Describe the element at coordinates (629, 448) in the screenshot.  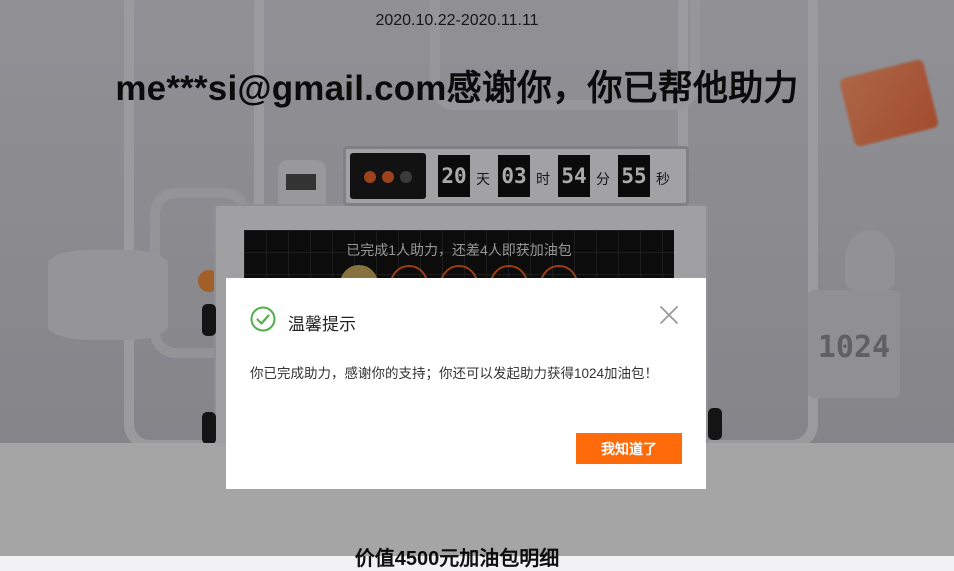
I see `confirm-button: 我知道了` at that location.